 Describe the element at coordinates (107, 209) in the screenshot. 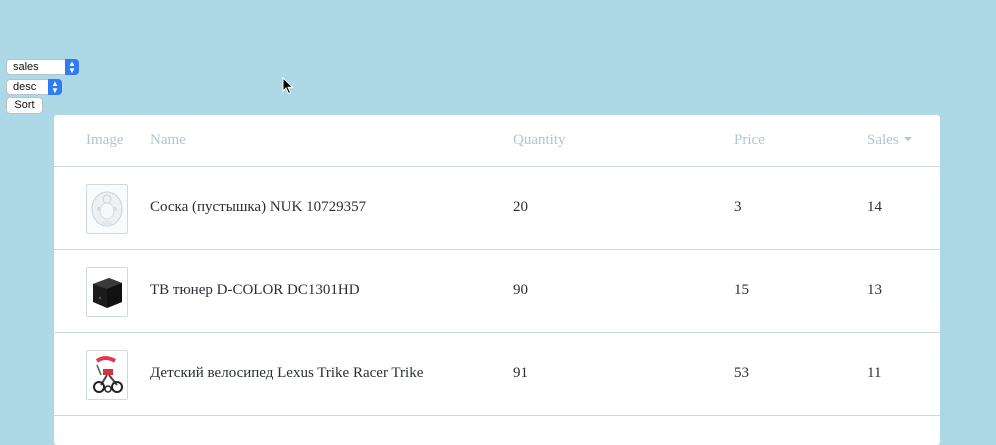

I see `pacifier-photo-icon` at that location.